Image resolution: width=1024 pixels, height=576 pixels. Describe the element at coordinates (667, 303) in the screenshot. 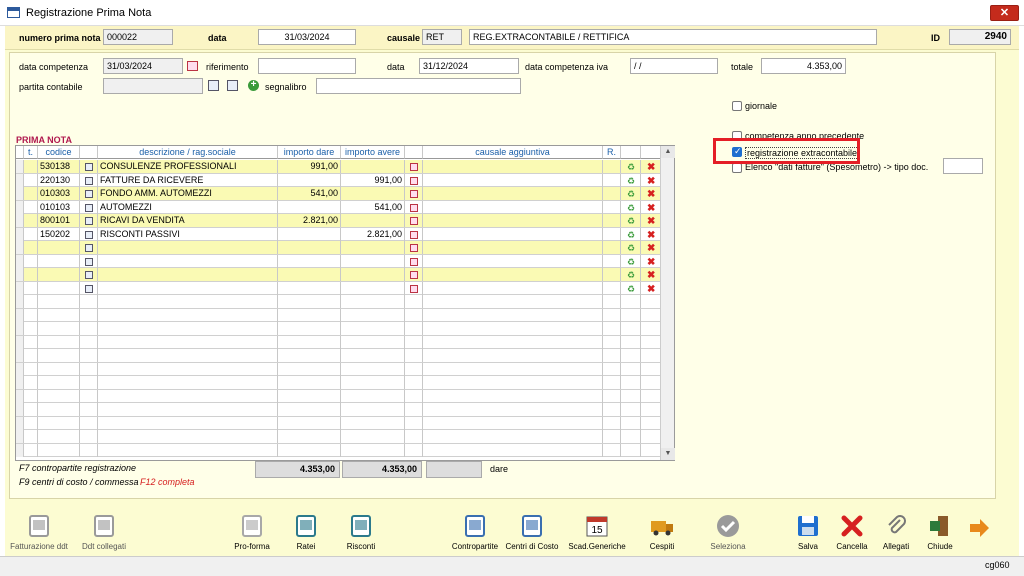

I see `grid-scrollbar: ▲ ▼` at that location.